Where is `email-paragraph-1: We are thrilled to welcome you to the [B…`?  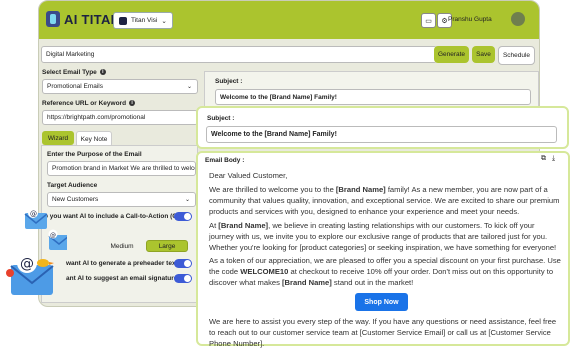
email-paragraph-1: We are thrilled to welcome you to the [B… is located at coordinates (384, 200).